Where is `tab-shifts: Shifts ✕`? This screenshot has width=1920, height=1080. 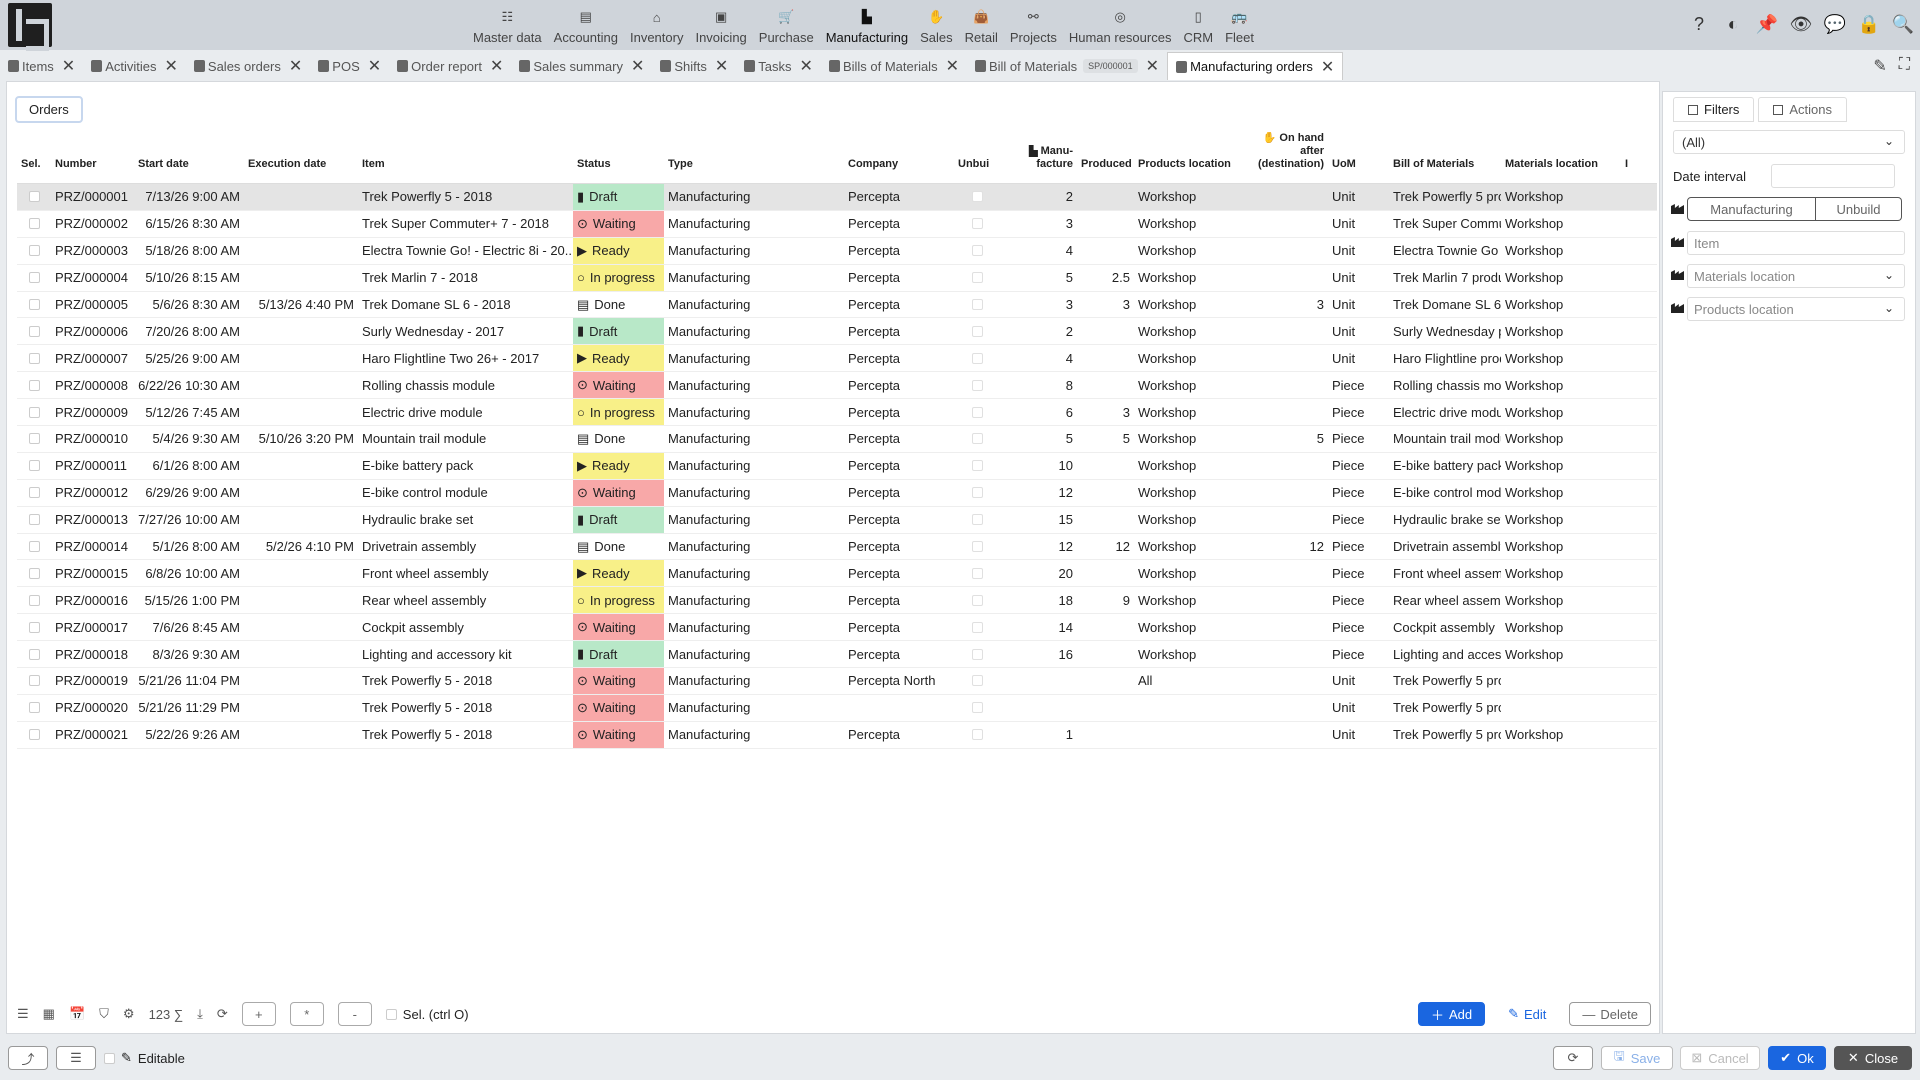 tab-shifts: Shifts ✕ is located at coordinates (694, 66).